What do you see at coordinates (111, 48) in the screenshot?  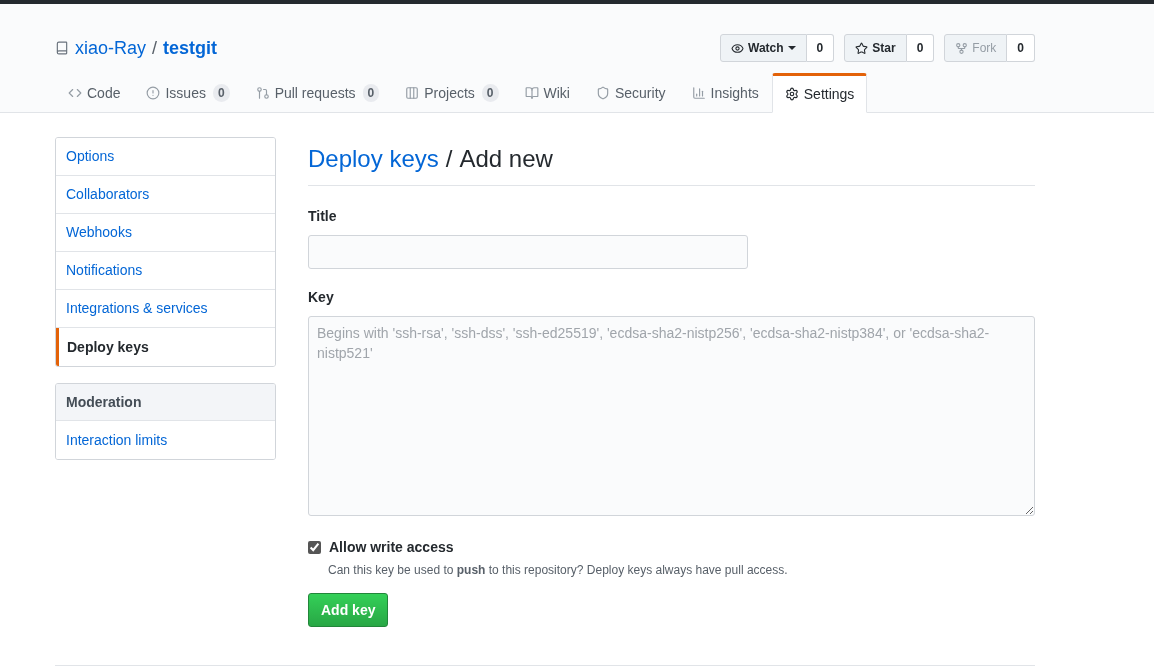 I see `owner-link: xiao-Ray` at bounding box center [111, 48].